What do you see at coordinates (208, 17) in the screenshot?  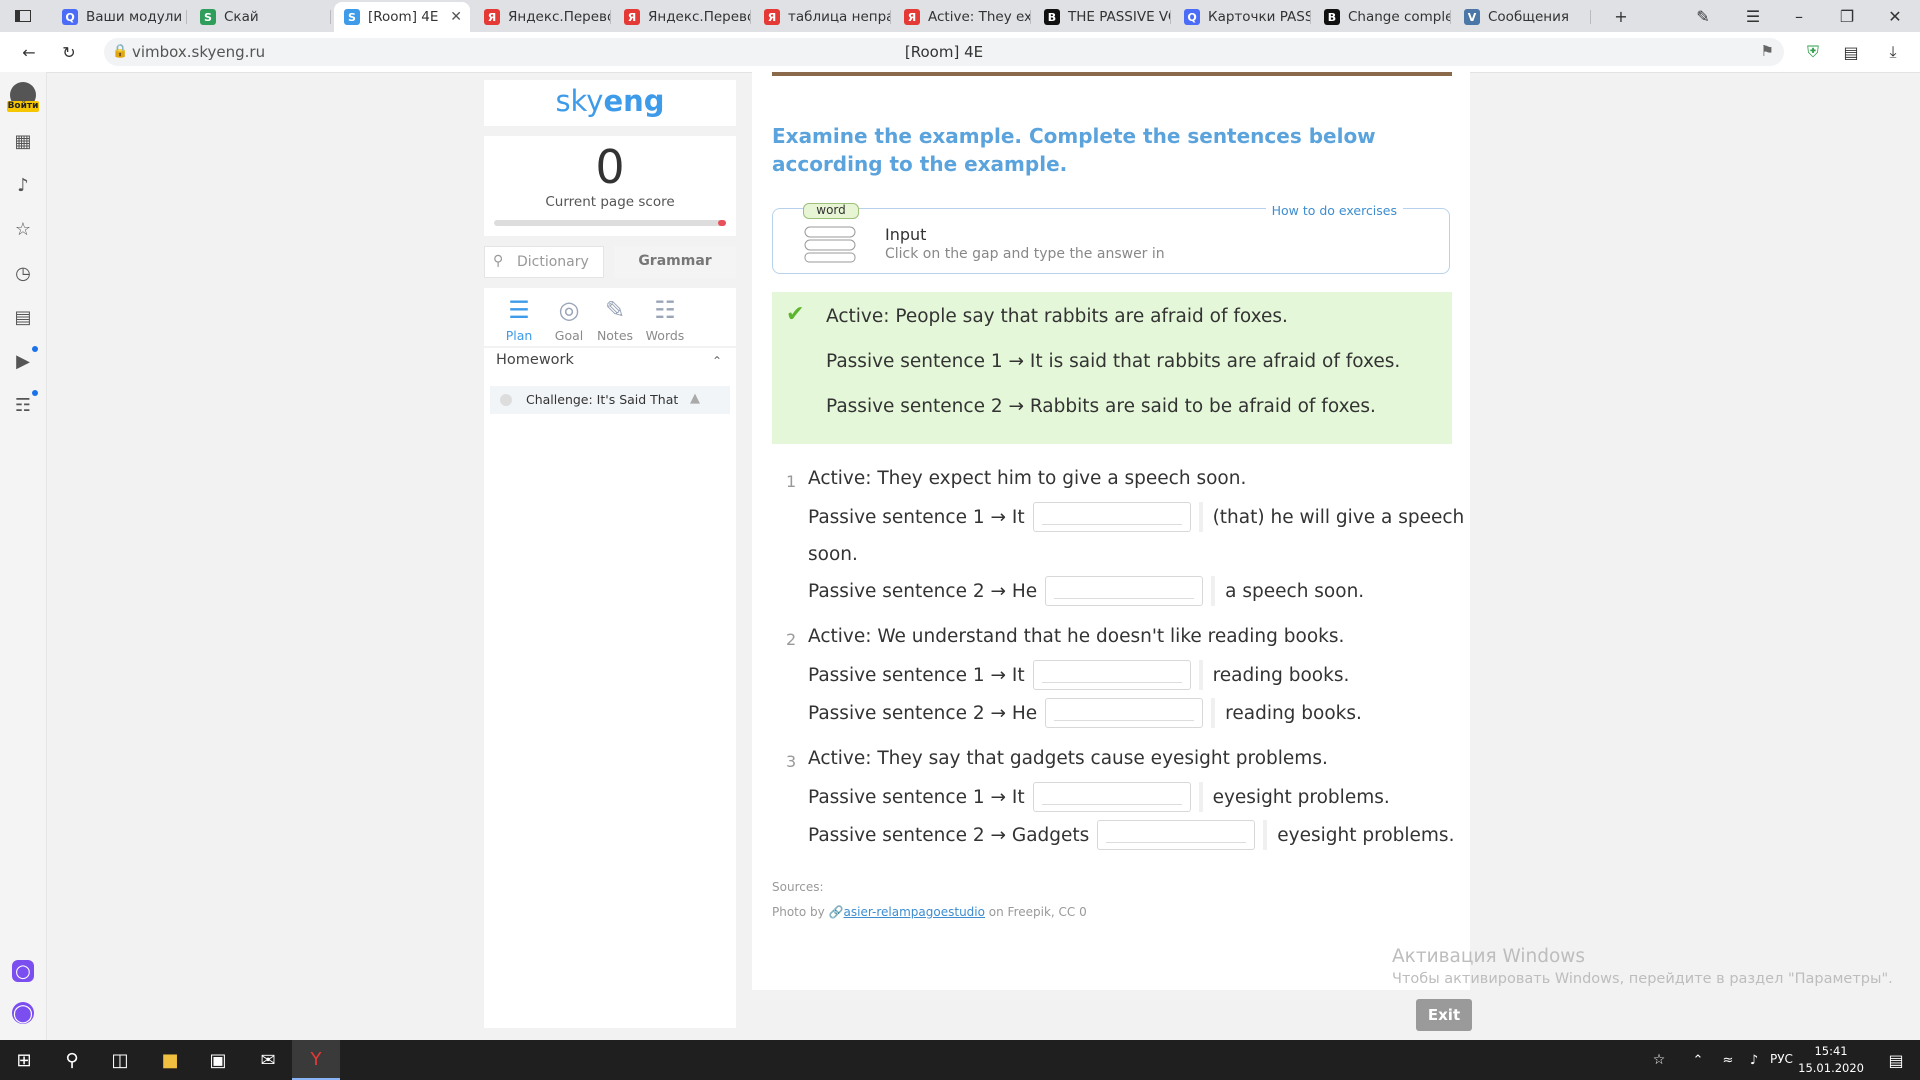 I see `tab-favicon-icon: S` at bounding box center [208, 17].